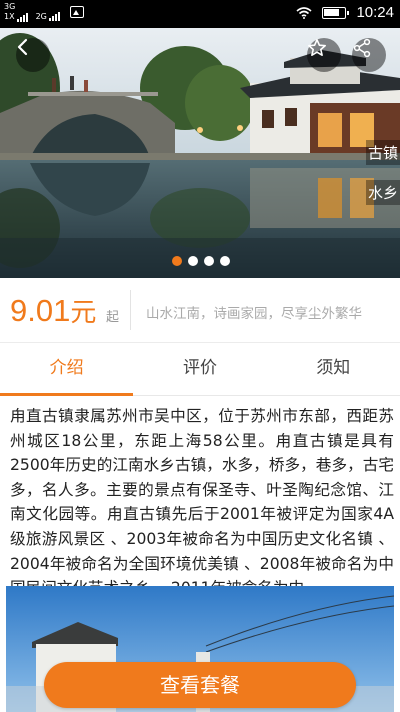 Image resolution: width=400 pixels, height=712 pixels. I want to click on share-icon, so click(362, 48).